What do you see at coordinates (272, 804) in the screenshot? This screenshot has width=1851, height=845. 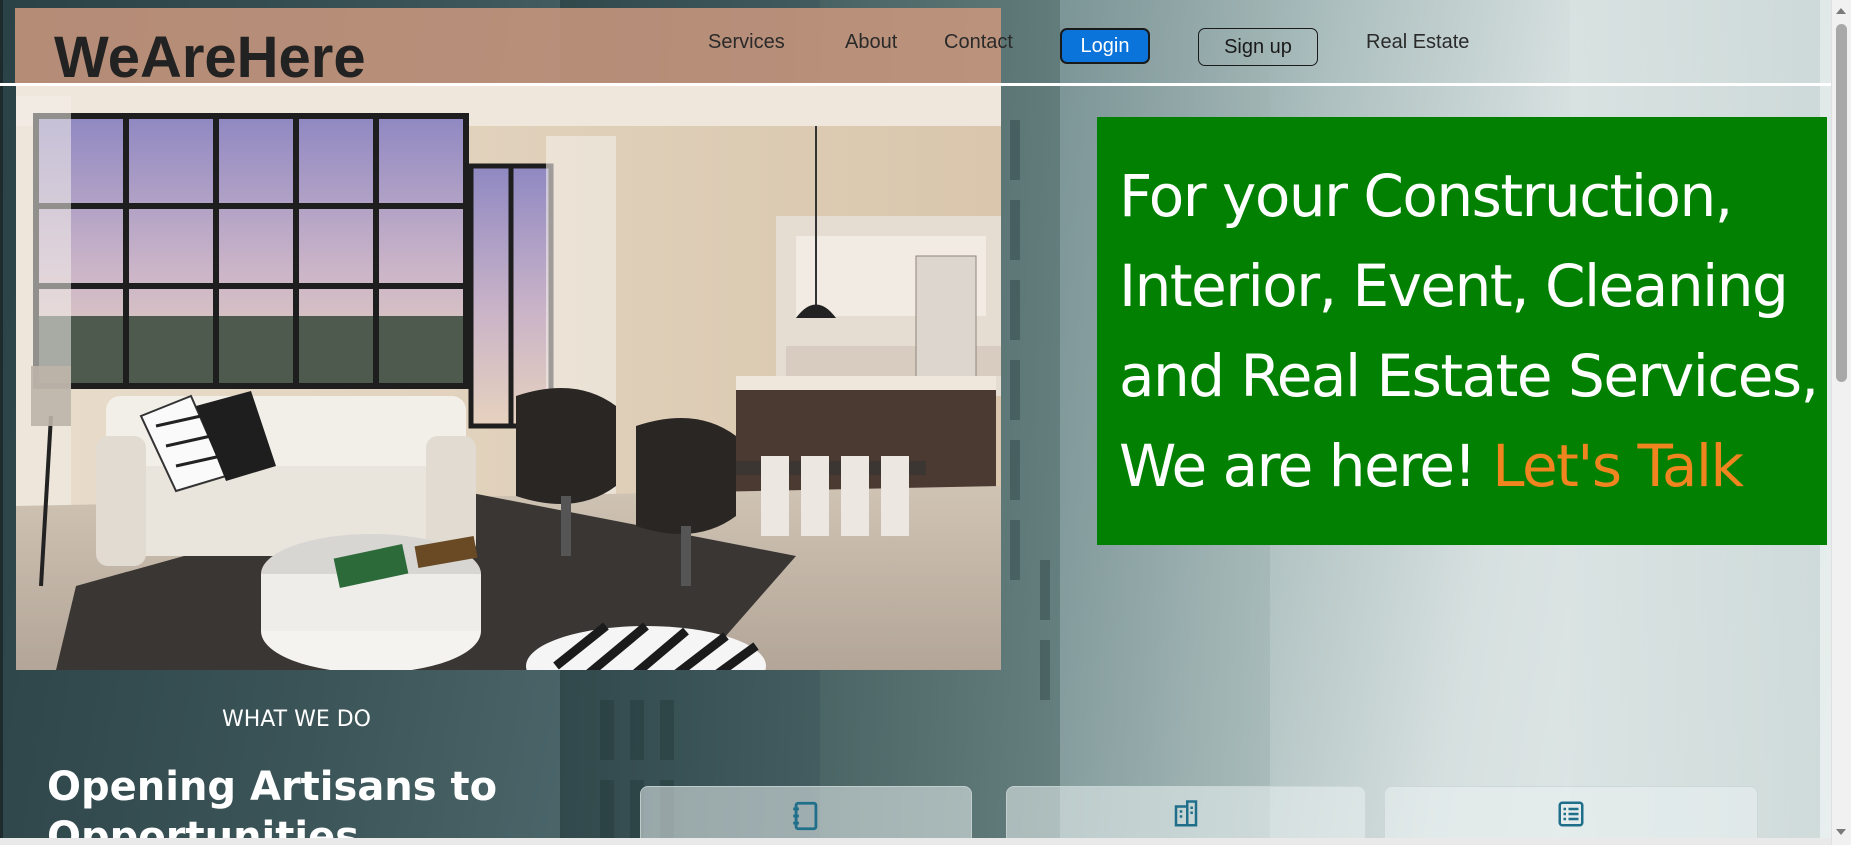 I see `section-title: Opening Artisans to Opportunities` at bounding box center [272, 804].